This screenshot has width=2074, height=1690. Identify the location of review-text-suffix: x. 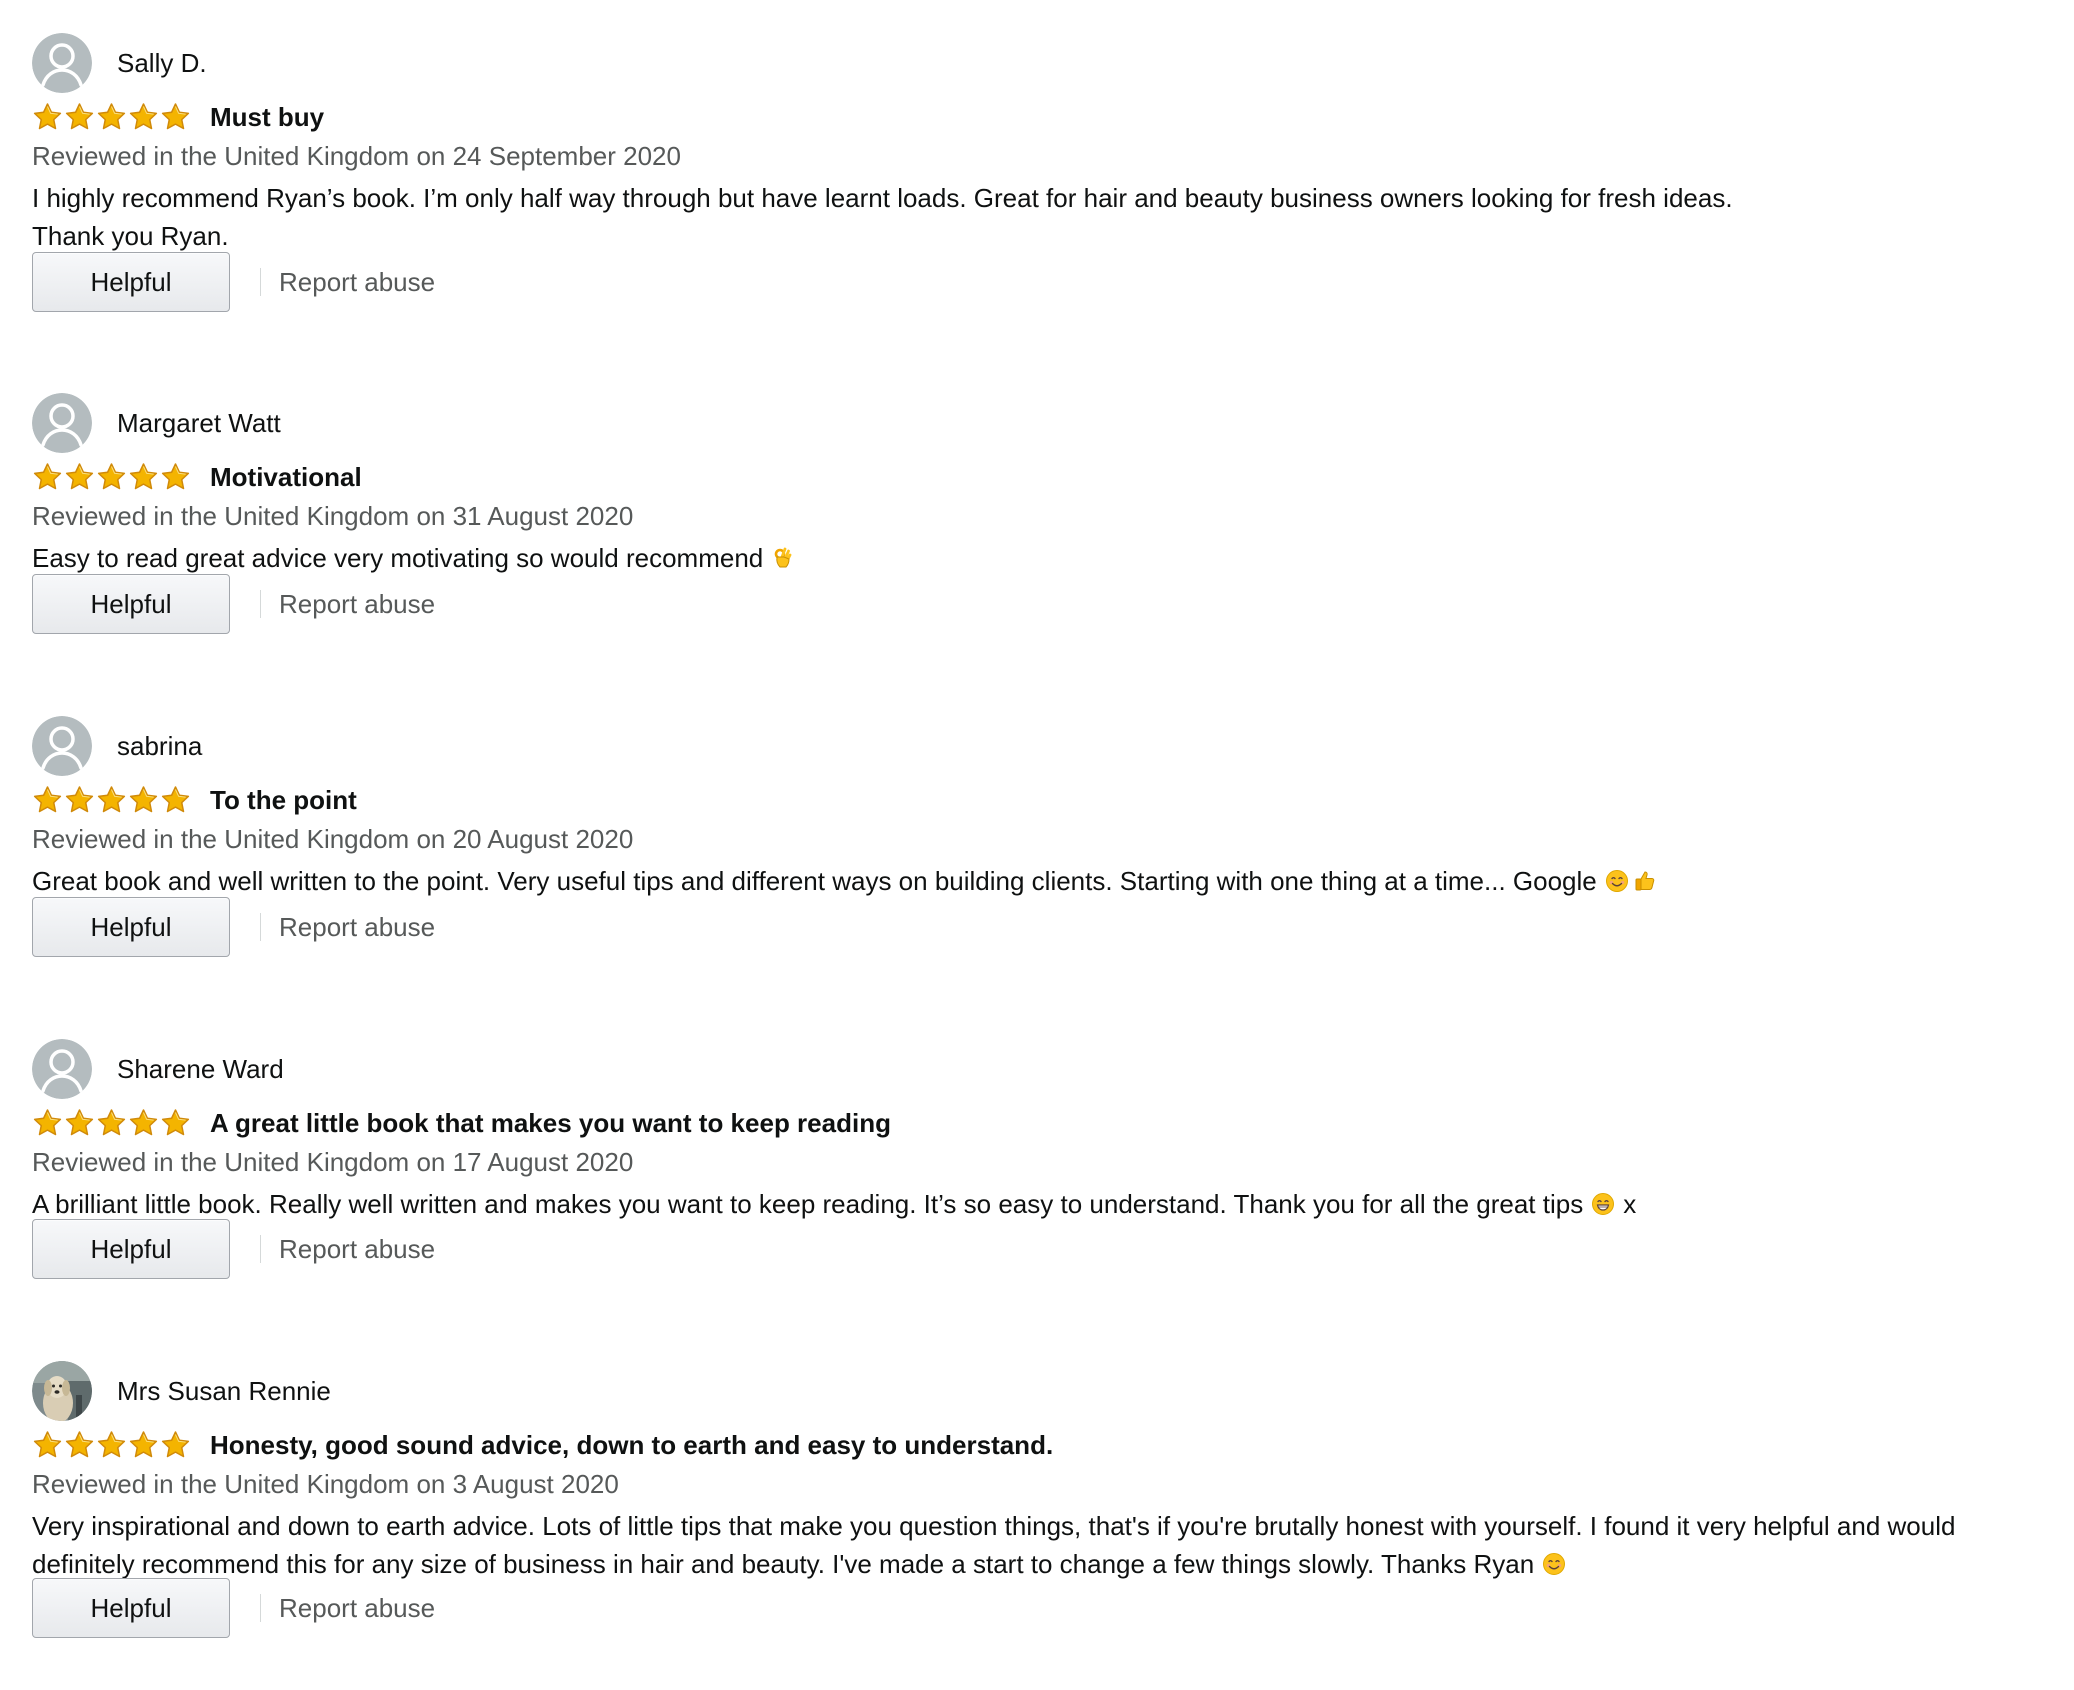
(1630, 1204).